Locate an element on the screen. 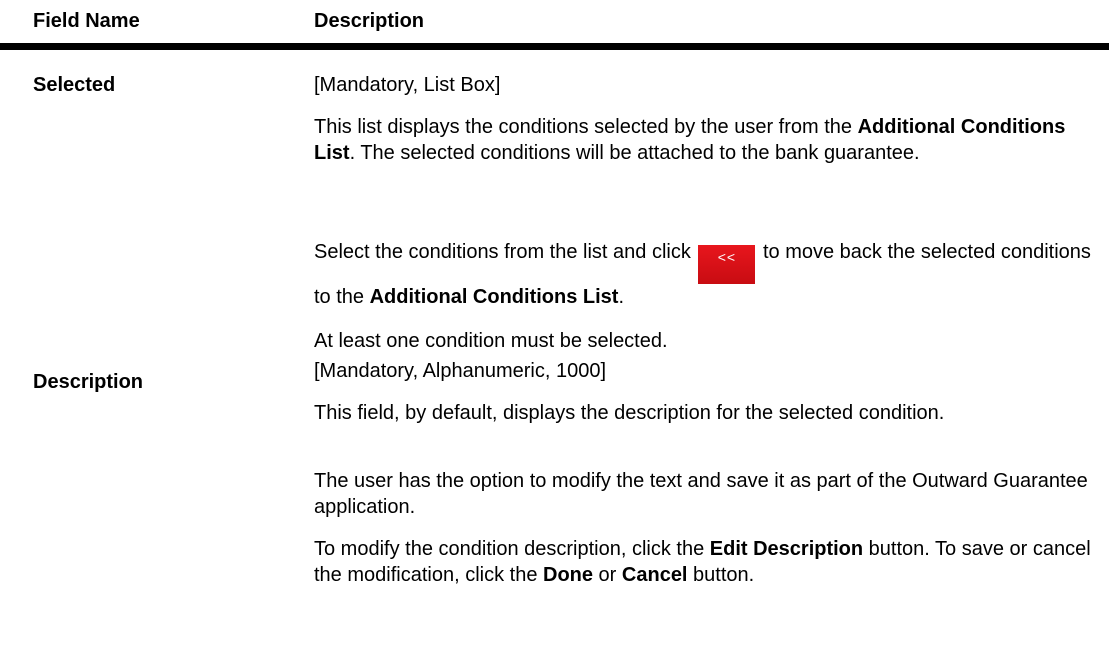 This screenshot has width=1109, height=655. move-back-icon: << is located at coordinates (727, 264).